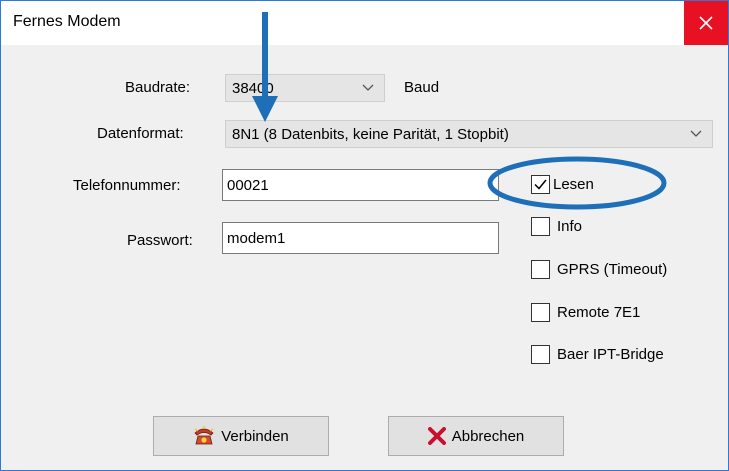 This screenshot has height=471, width=729. What do you see at coordinates (140, 133) in the screenshot?
I see `datenformat-label: Datenformat:` at bounding box center [140, 133].